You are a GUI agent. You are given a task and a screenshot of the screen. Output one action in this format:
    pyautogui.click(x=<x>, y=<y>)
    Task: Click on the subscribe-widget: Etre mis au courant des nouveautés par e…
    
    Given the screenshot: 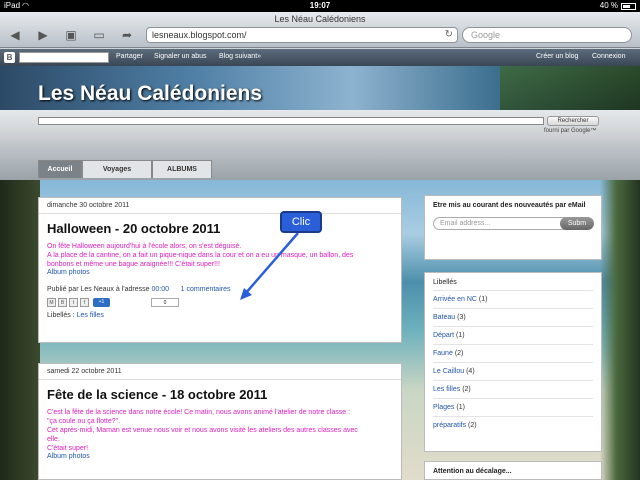 What is the action you would take?
    pyautogui.click(x=513, y=227)
    